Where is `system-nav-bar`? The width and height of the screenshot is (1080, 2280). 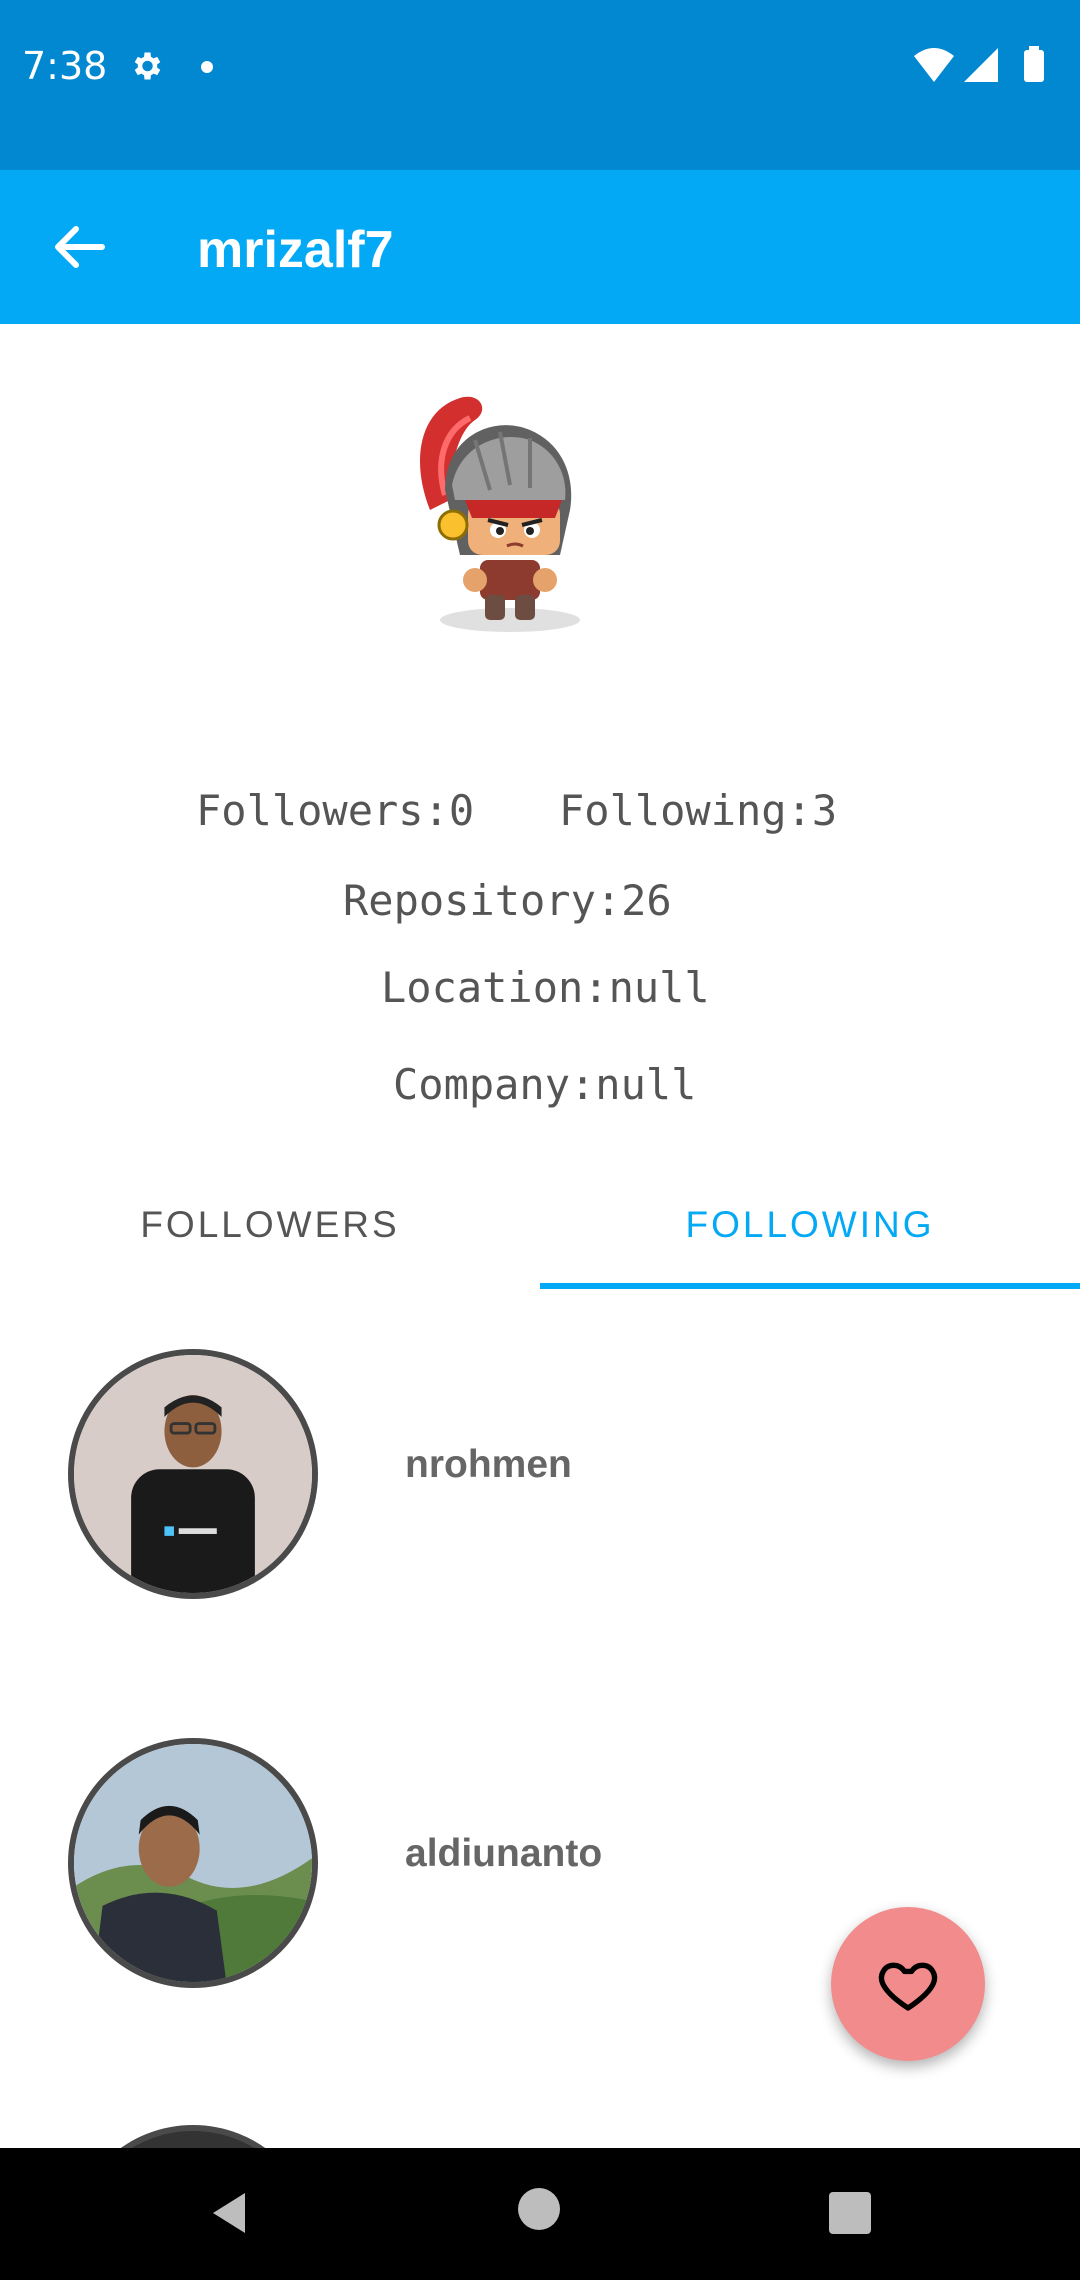
system-nav-bar is located at coordinates (540, 2214).